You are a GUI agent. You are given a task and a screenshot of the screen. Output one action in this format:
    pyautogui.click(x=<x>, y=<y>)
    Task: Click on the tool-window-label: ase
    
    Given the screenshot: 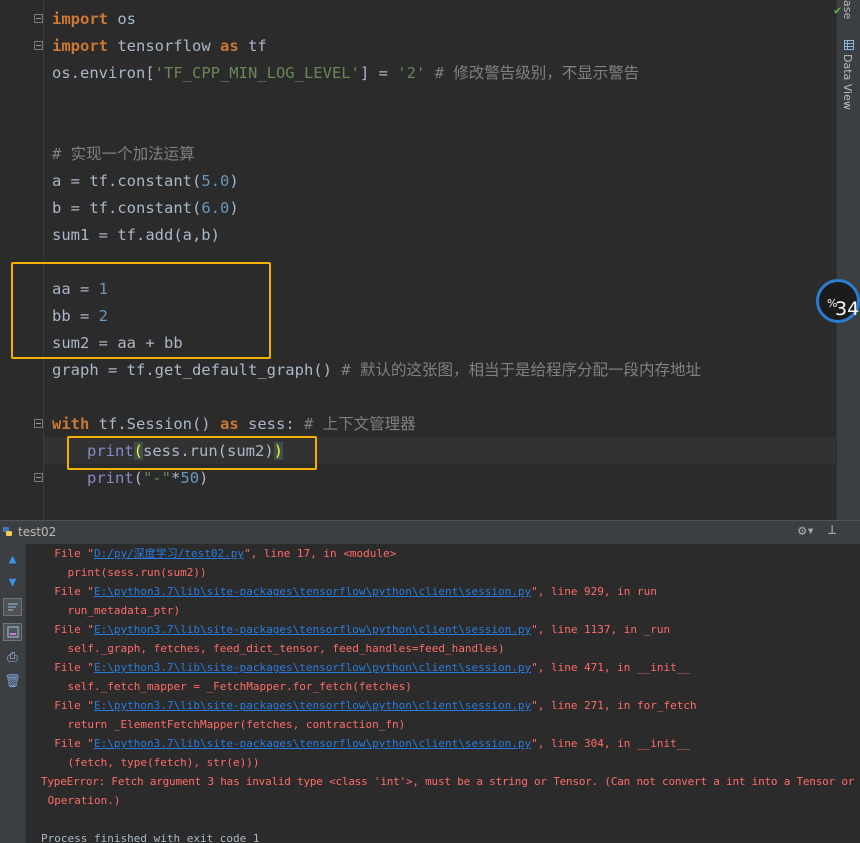 What is the action you would take?
    pyautogui.click(x=847, y=9)
    